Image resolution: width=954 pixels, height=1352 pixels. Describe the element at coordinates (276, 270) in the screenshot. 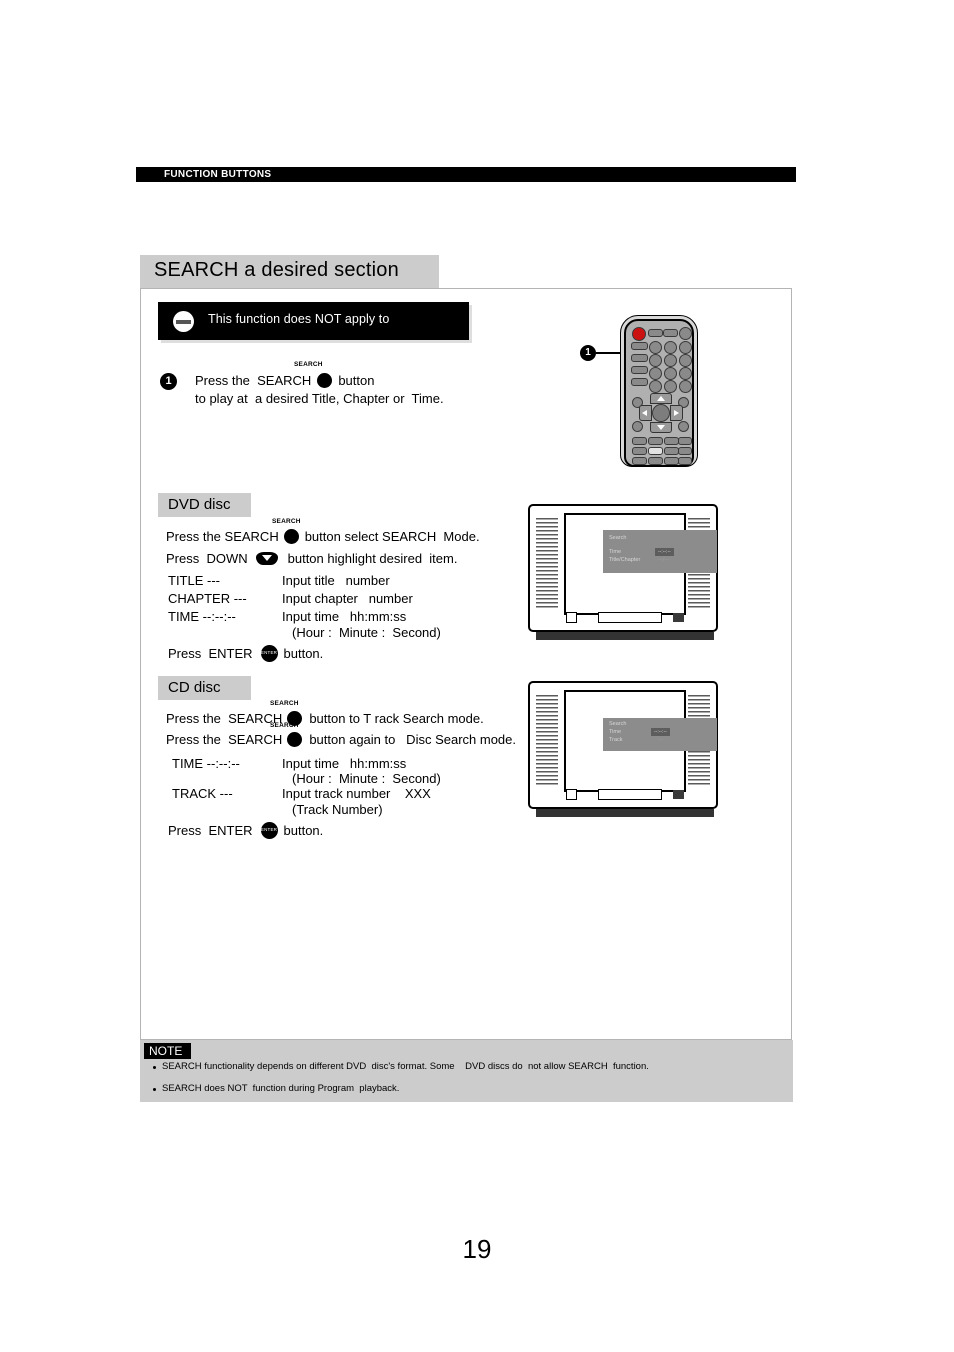

I see `page-title: SEARCH a desired section` at that location.